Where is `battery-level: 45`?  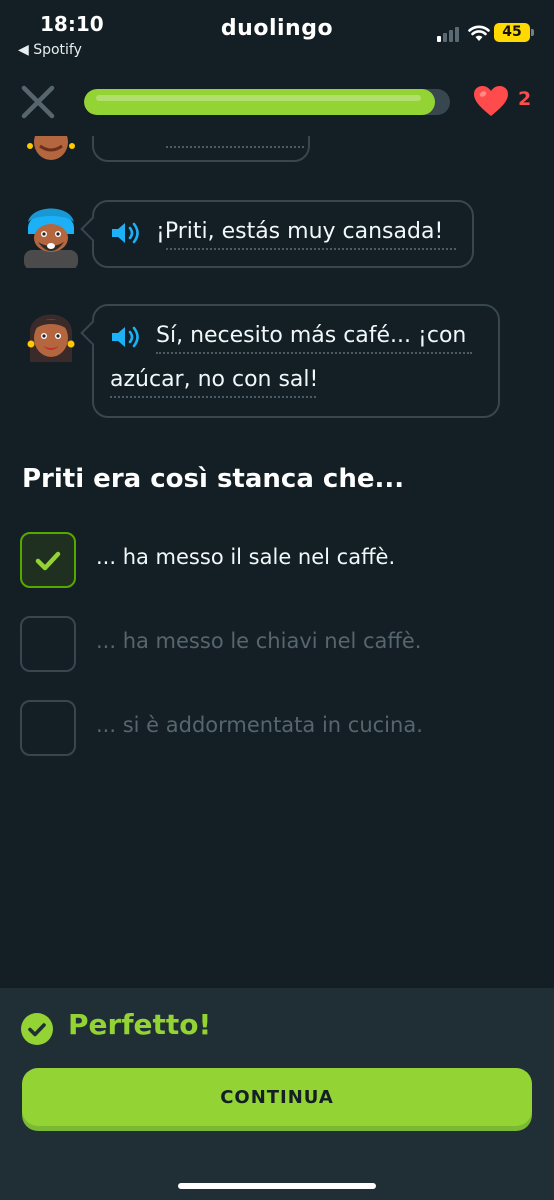
battery-level: 45 is located at coordinates (512, 32).